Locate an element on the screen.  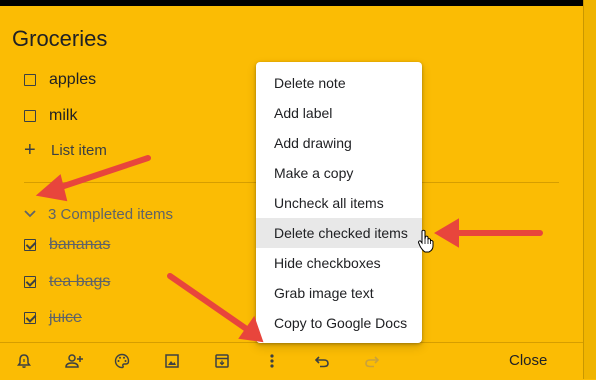
menu-item-delete-checked: Delete checked items is located at coordinates (339, 233).